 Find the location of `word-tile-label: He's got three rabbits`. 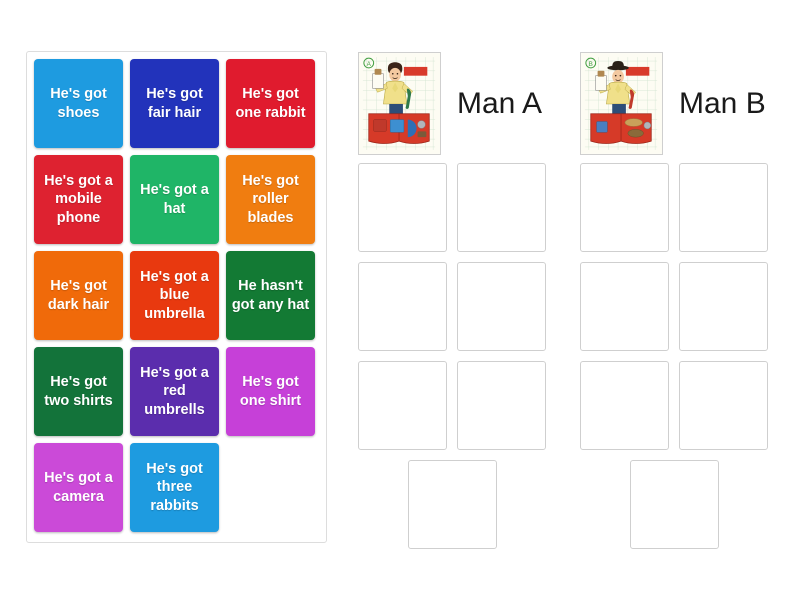

word-tile-label: He's got three rabbits is located at coordinates (174, 487).